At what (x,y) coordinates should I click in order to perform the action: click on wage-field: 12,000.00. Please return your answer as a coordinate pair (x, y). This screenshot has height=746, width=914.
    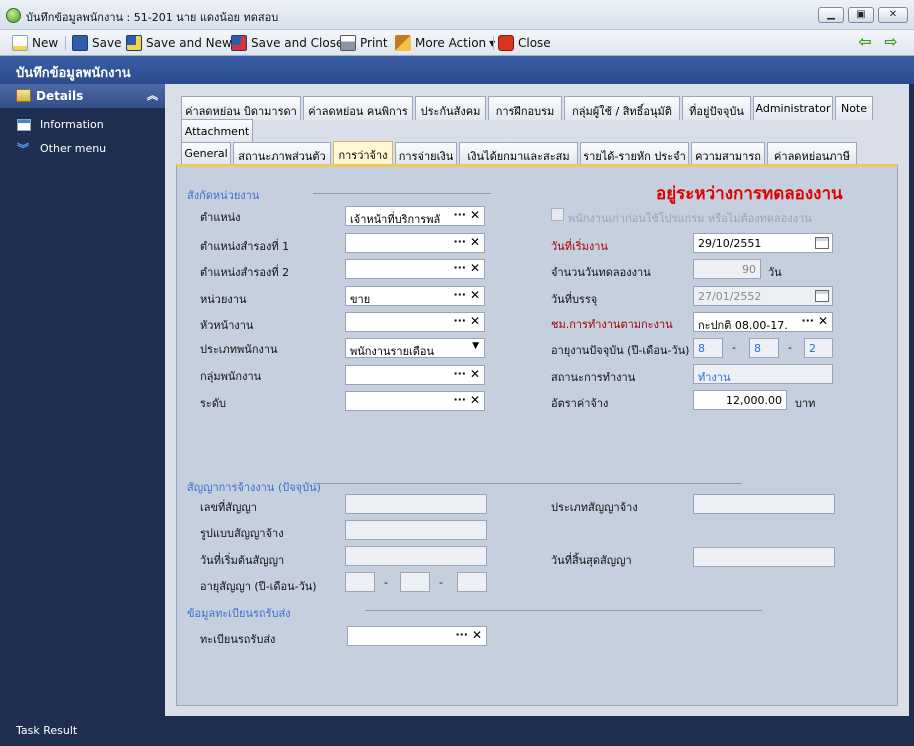
    Looking at the image, I should click on (740, 400).